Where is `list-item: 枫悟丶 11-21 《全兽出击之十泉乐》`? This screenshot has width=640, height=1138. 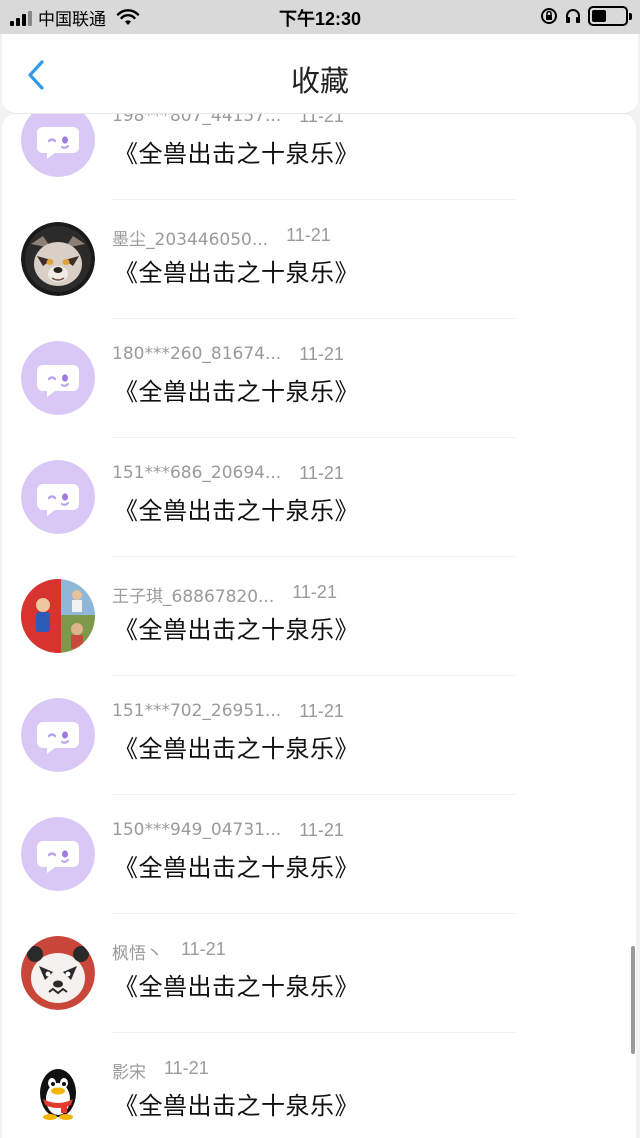
list-item: 枫悟丶 11-21 《全兽出击之十泉乐》 is located at coordinates (319, 973).